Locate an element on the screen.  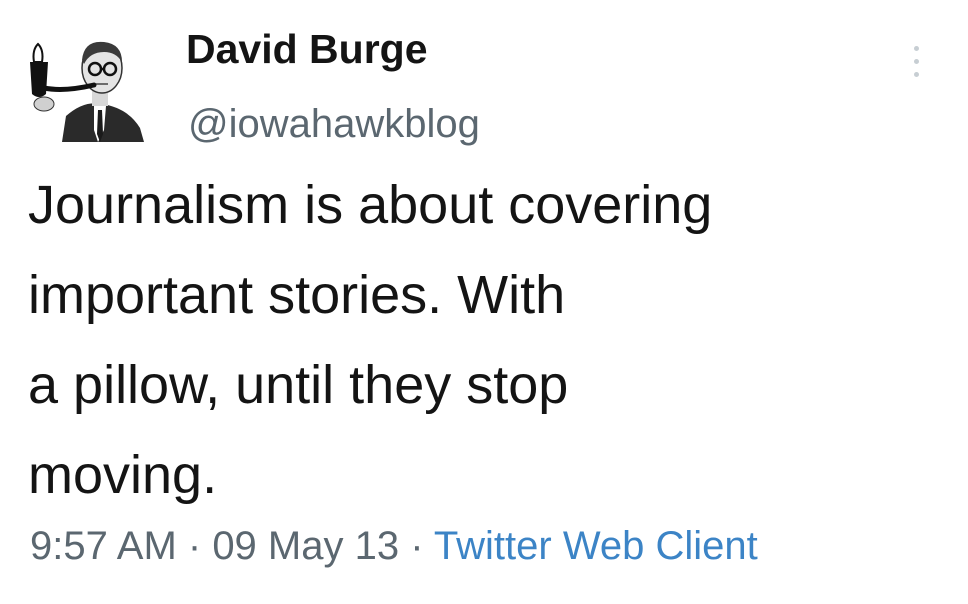
tweet-text-line: Journalism is about covering is located at coordinates (370, 205).